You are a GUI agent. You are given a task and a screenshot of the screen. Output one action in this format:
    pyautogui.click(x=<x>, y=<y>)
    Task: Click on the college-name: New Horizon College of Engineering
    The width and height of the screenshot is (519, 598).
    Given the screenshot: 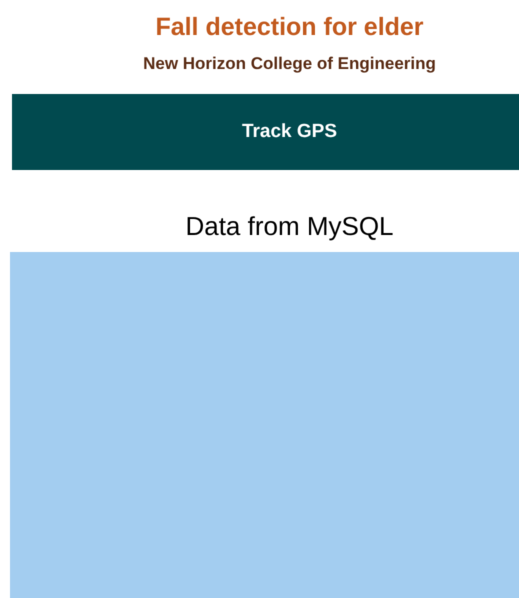 What is the action you would take?
    pyautogui.click(x=289, y=64)
    